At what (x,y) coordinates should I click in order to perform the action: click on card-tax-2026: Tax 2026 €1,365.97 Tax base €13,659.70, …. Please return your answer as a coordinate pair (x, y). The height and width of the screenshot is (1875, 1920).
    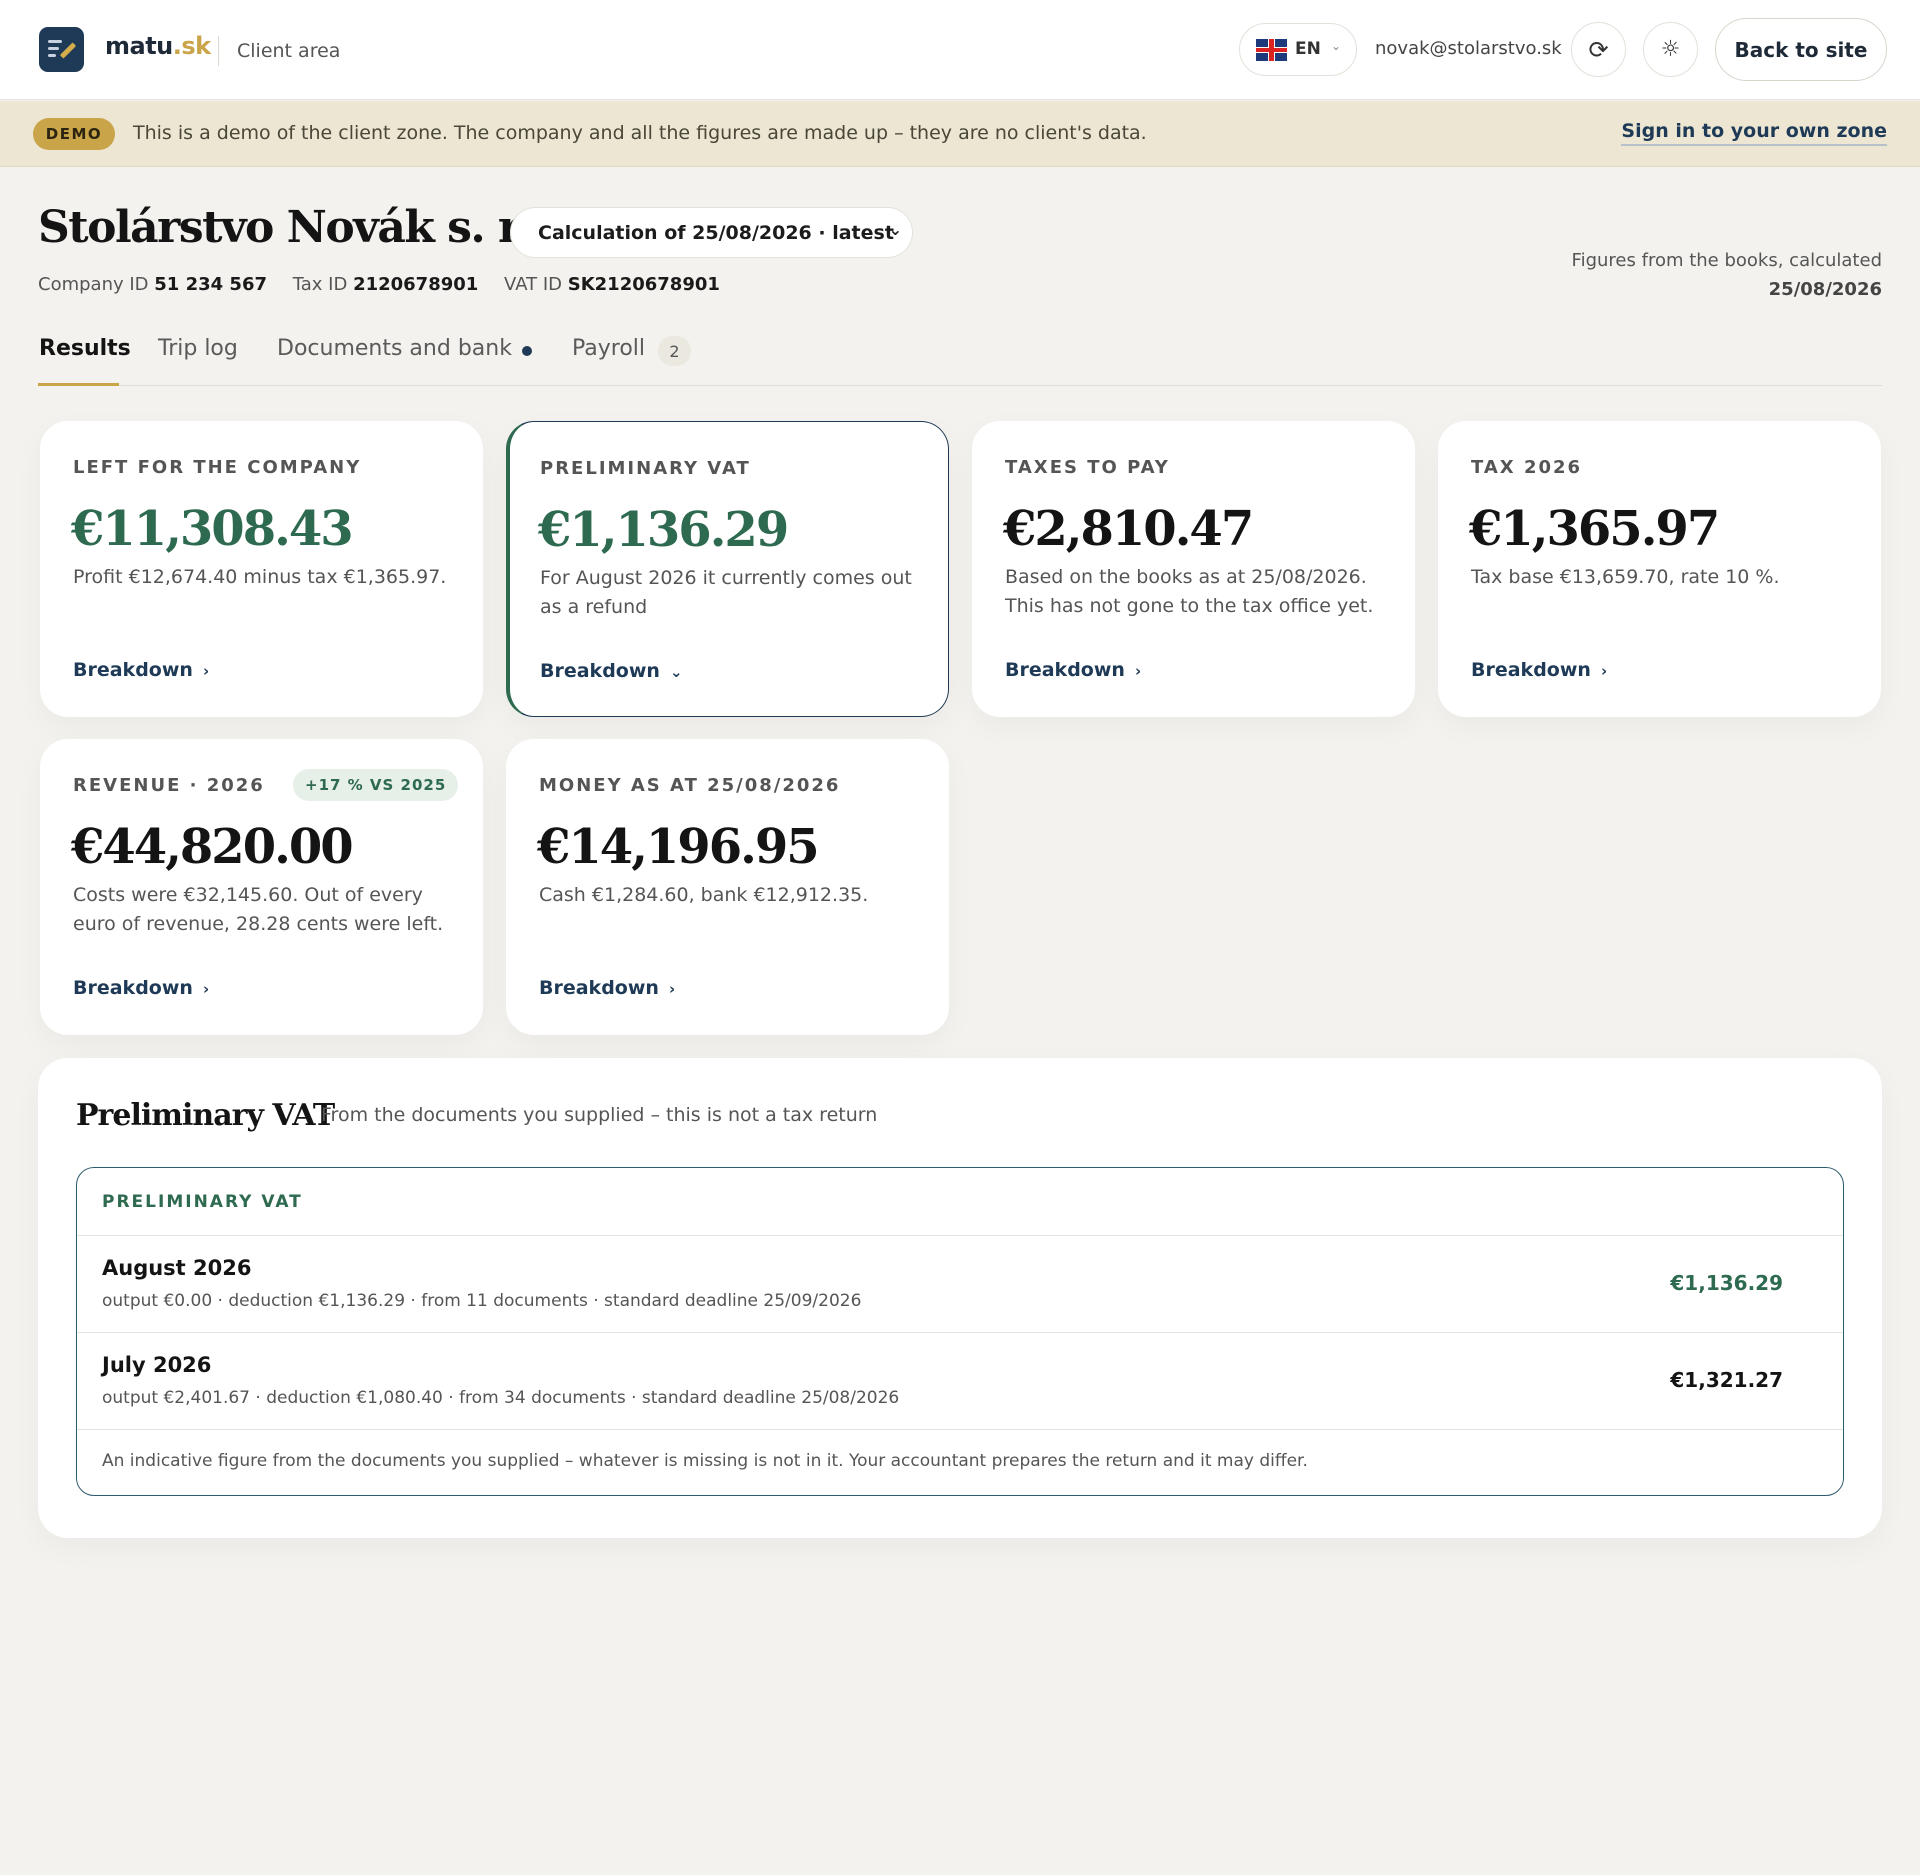
    Looking at the image, I should click on (1659, 569).